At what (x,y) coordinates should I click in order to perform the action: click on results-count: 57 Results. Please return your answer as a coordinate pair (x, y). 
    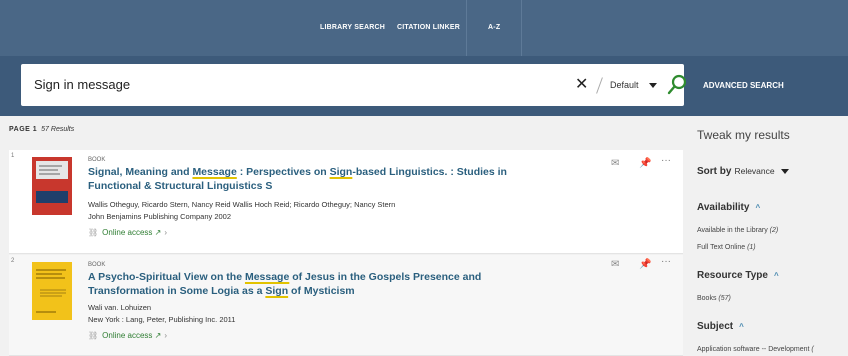
    Looking at the image, I should click on (58, 129).